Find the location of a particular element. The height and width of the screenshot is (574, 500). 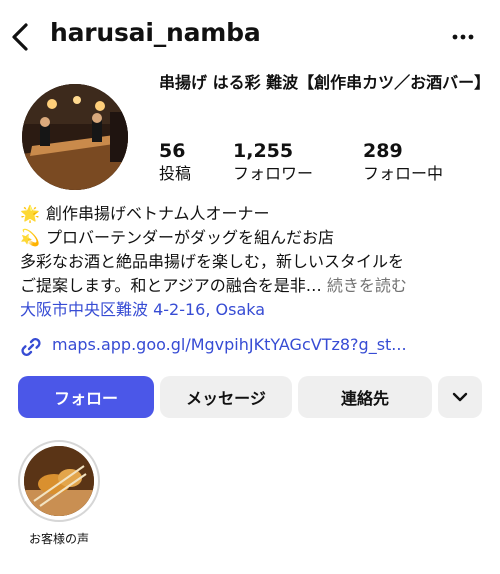

chevron-down-icon is located at coordinates (460, 397).